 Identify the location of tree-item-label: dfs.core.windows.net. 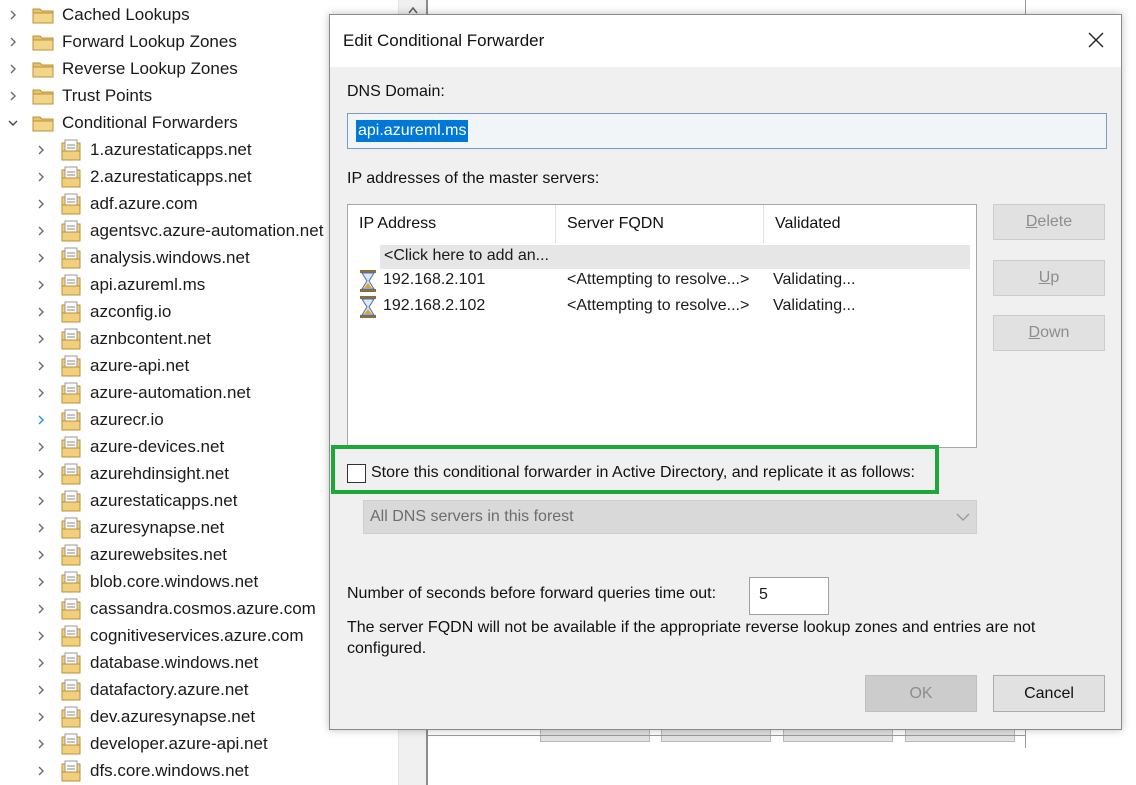
(169, 770).